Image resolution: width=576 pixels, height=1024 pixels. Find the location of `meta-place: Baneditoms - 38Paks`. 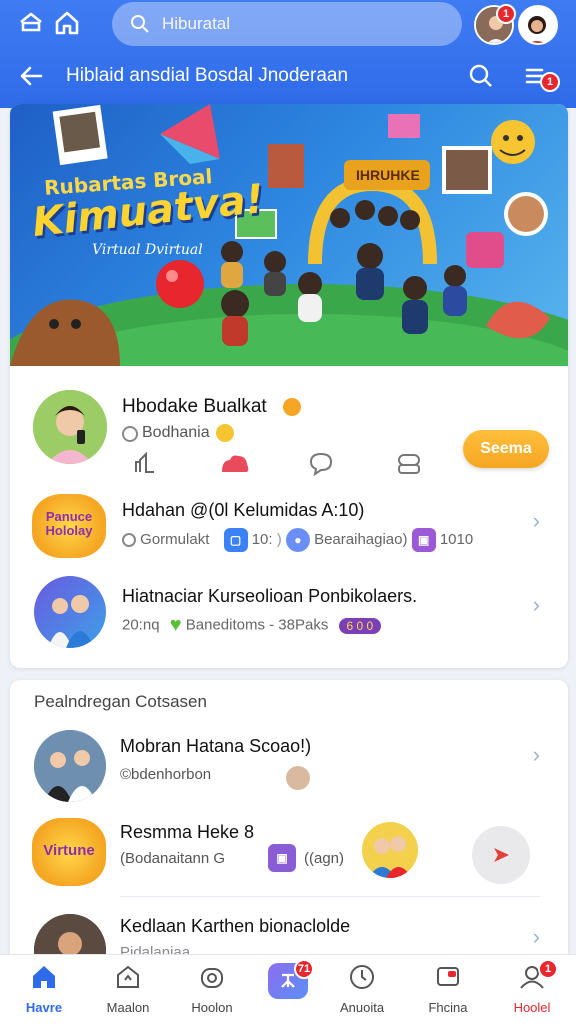

meta-place: Baneditoms - 38Paks is located at coordinates (257, 625).